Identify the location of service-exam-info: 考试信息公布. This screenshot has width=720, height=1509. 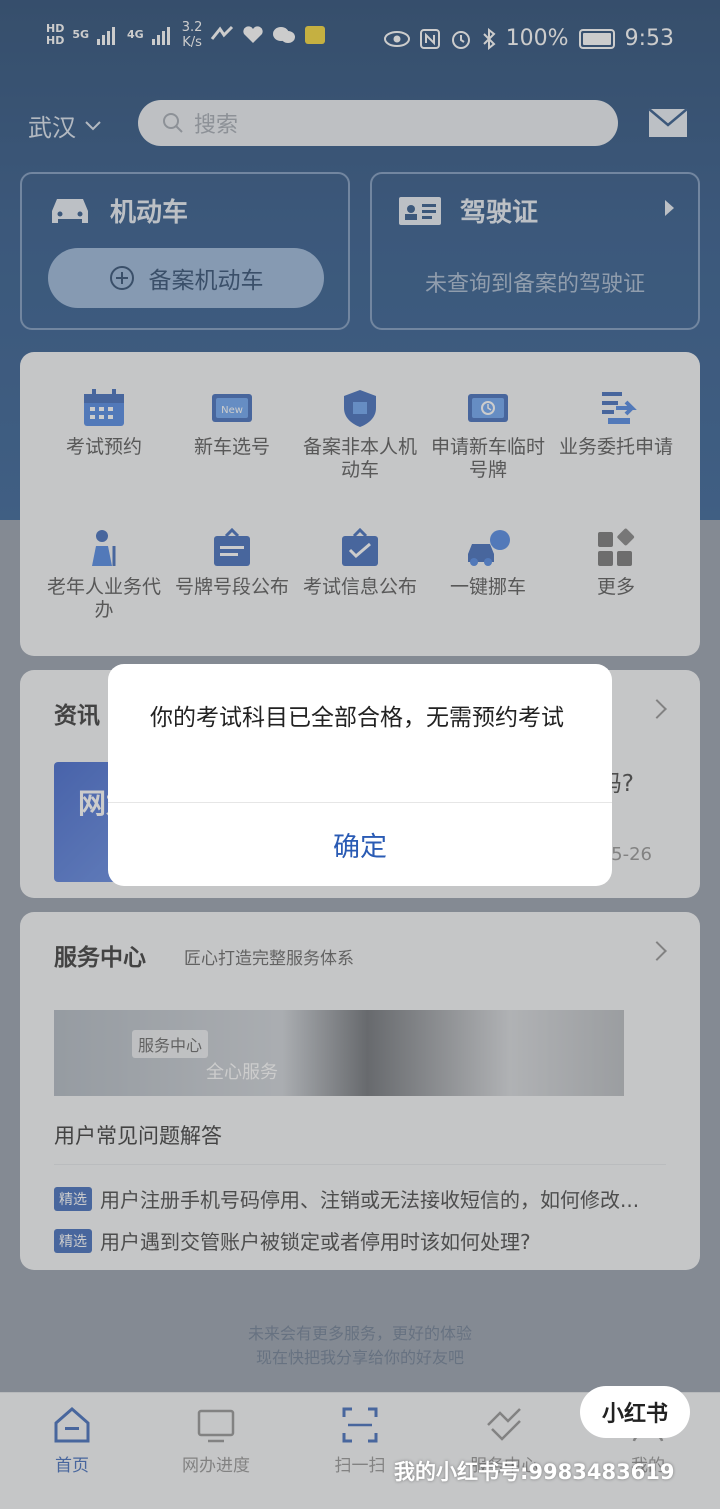
(360, 563).